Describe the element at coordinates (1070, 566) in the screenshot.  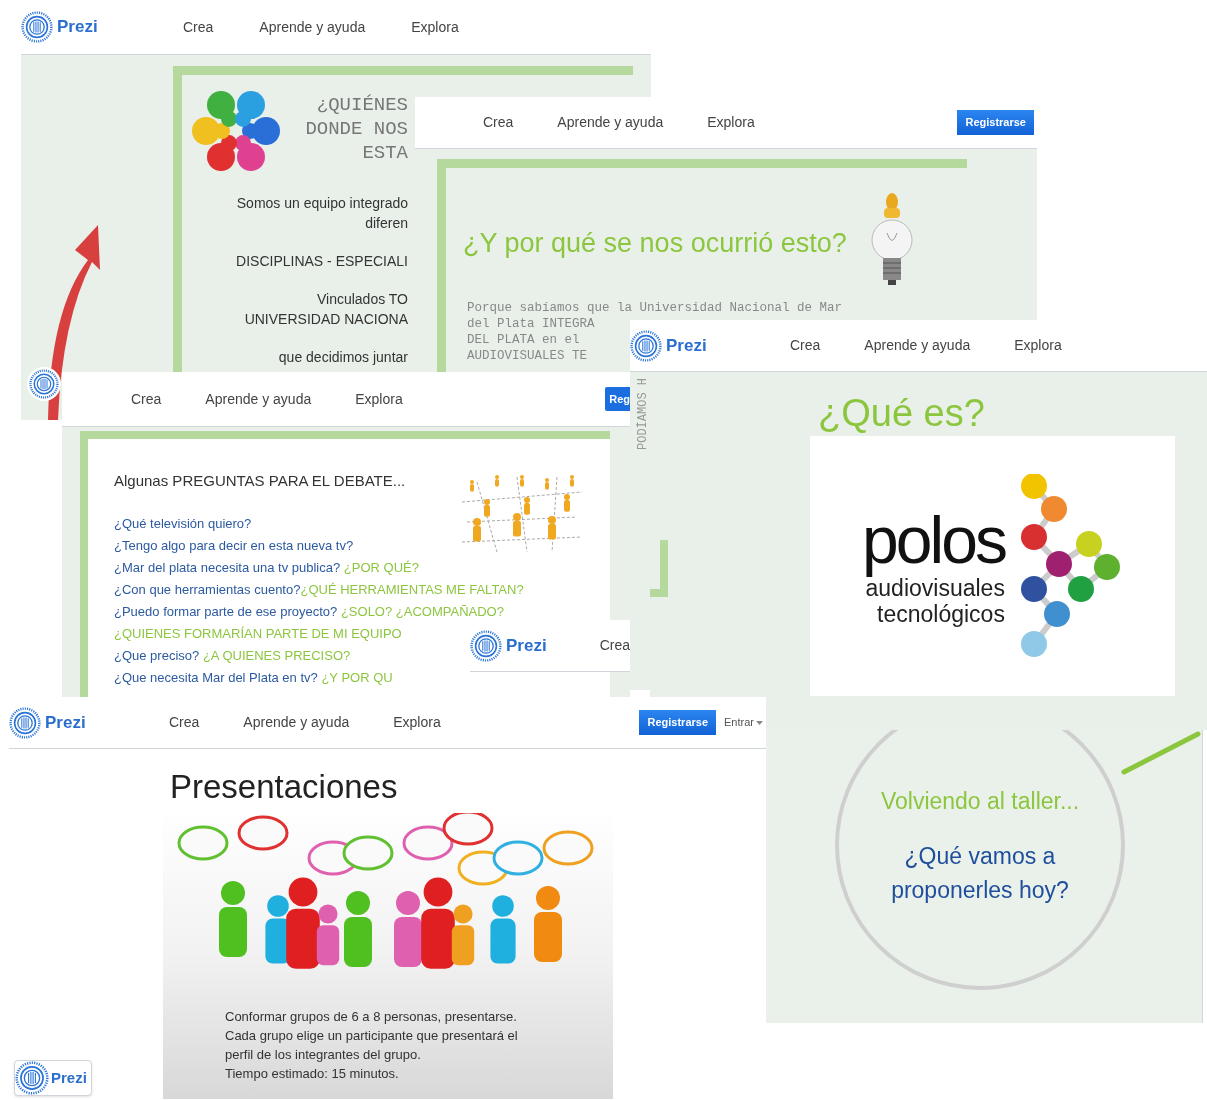
I see `dots-logo-icon` at that location.